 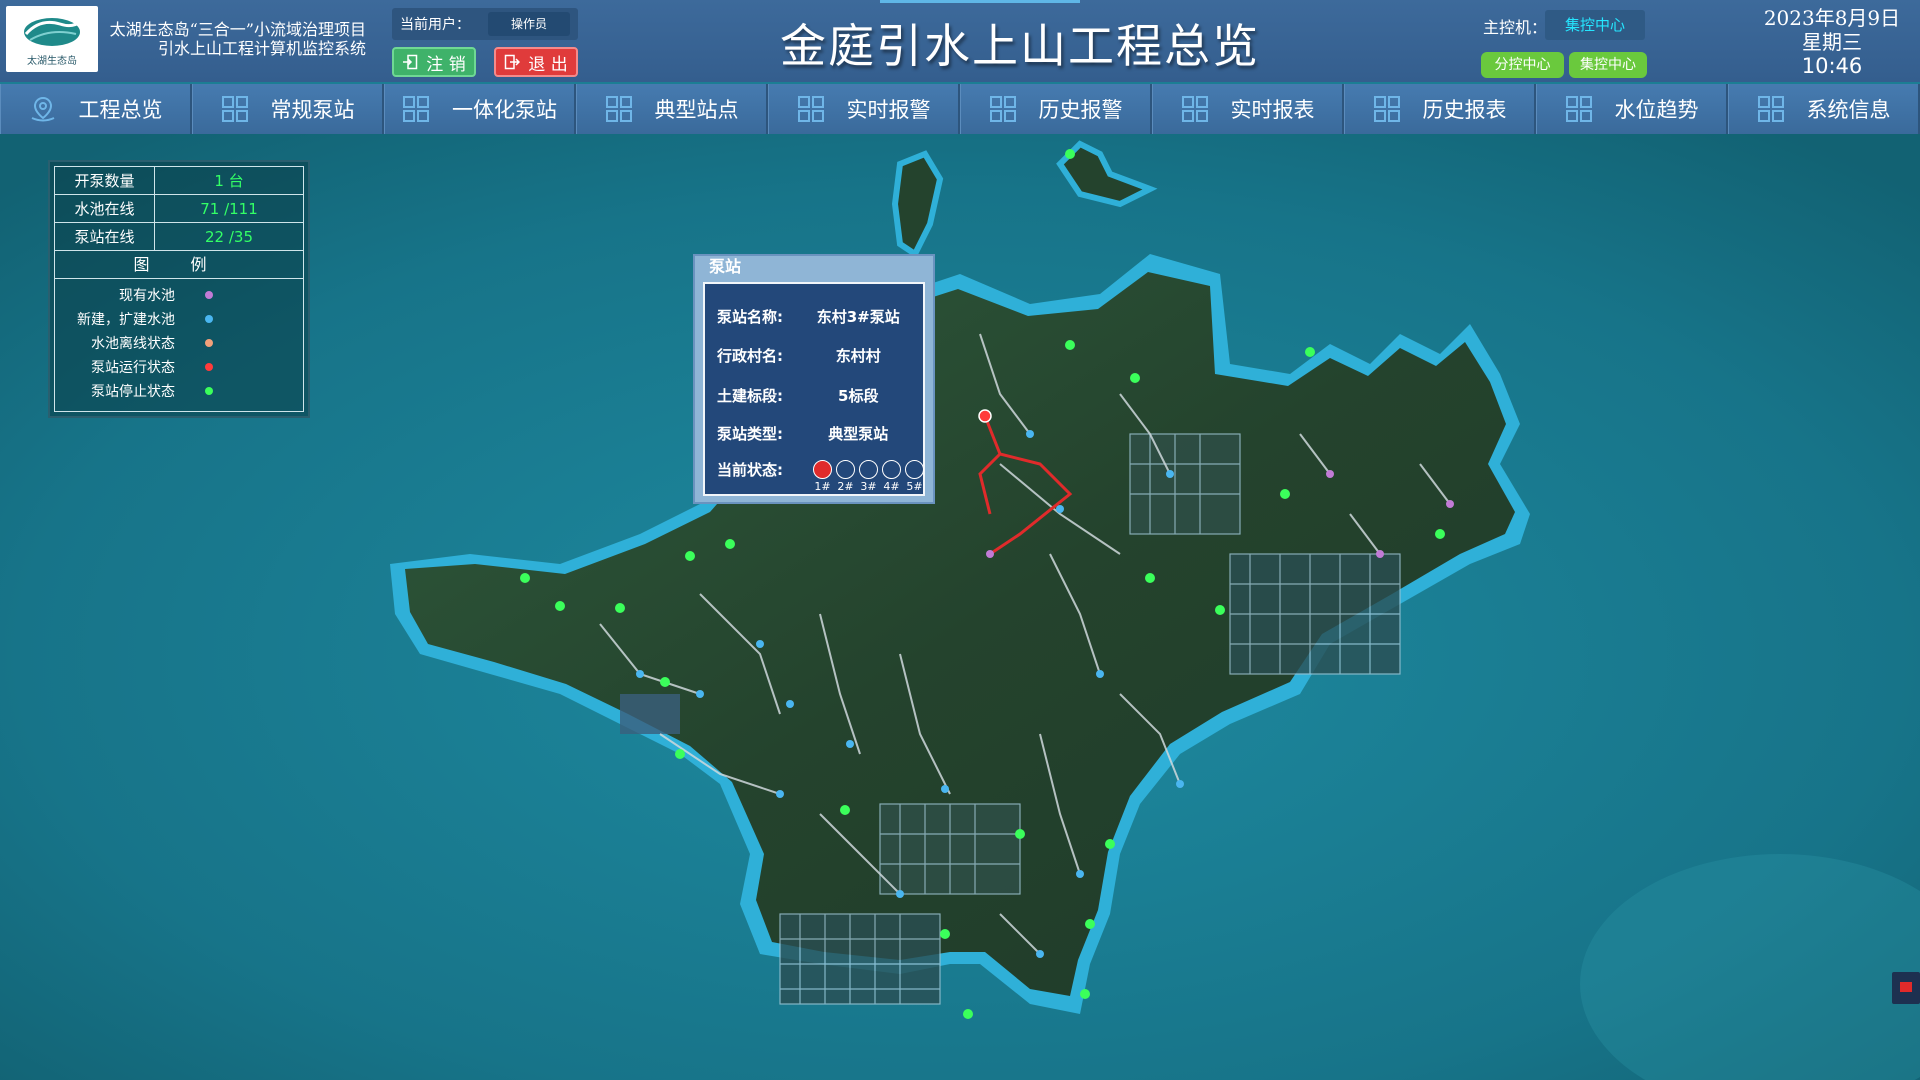 What do you see at coordinates (548, 64) in the screenshot?
I see `exit-label: 退 出` at bounding box center [548, 64].